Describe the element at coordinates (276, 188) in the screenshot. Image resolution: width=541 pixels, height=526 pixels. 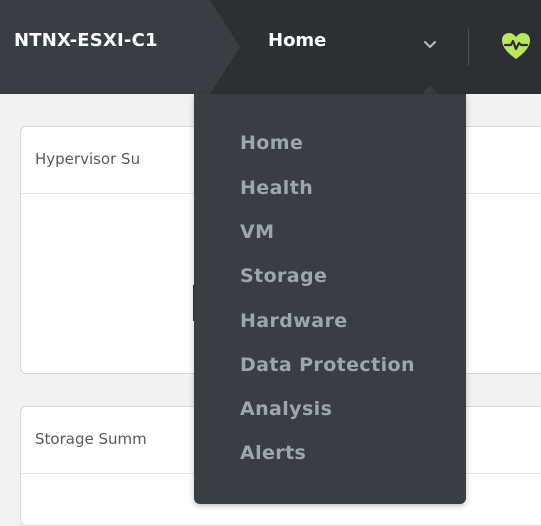
I see `menu-item-health: Health` at that location.